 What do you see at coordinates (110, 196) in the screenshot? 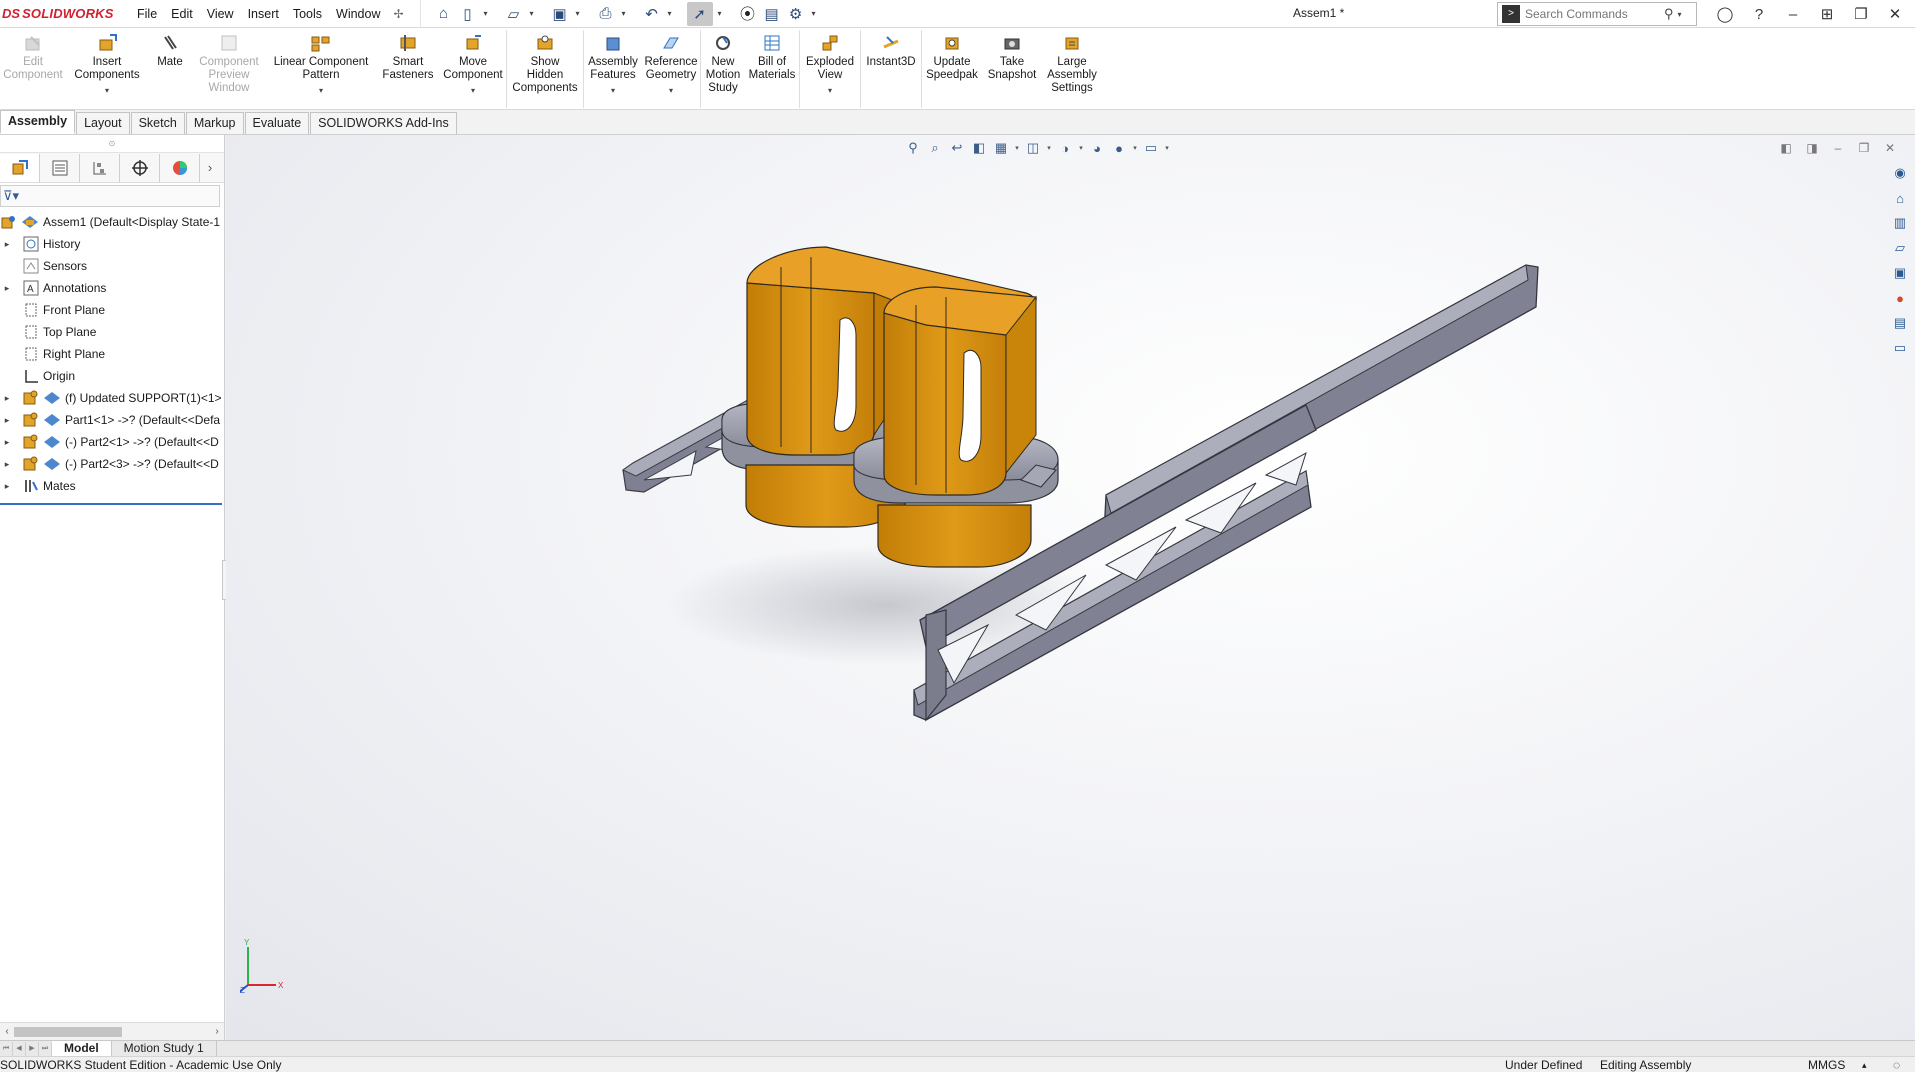
I see `tree-filter-box: ⊽▾` at bounding box center [110, 196].